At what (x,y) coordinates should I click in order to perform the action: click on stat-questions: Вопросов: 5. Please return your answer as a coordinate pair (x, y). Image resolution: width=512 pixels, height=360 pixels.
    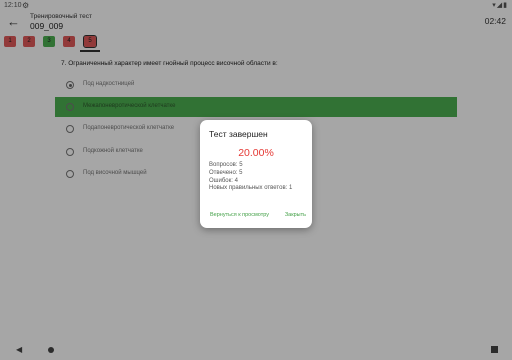
    Looking at the image, I should click on (226, 165).